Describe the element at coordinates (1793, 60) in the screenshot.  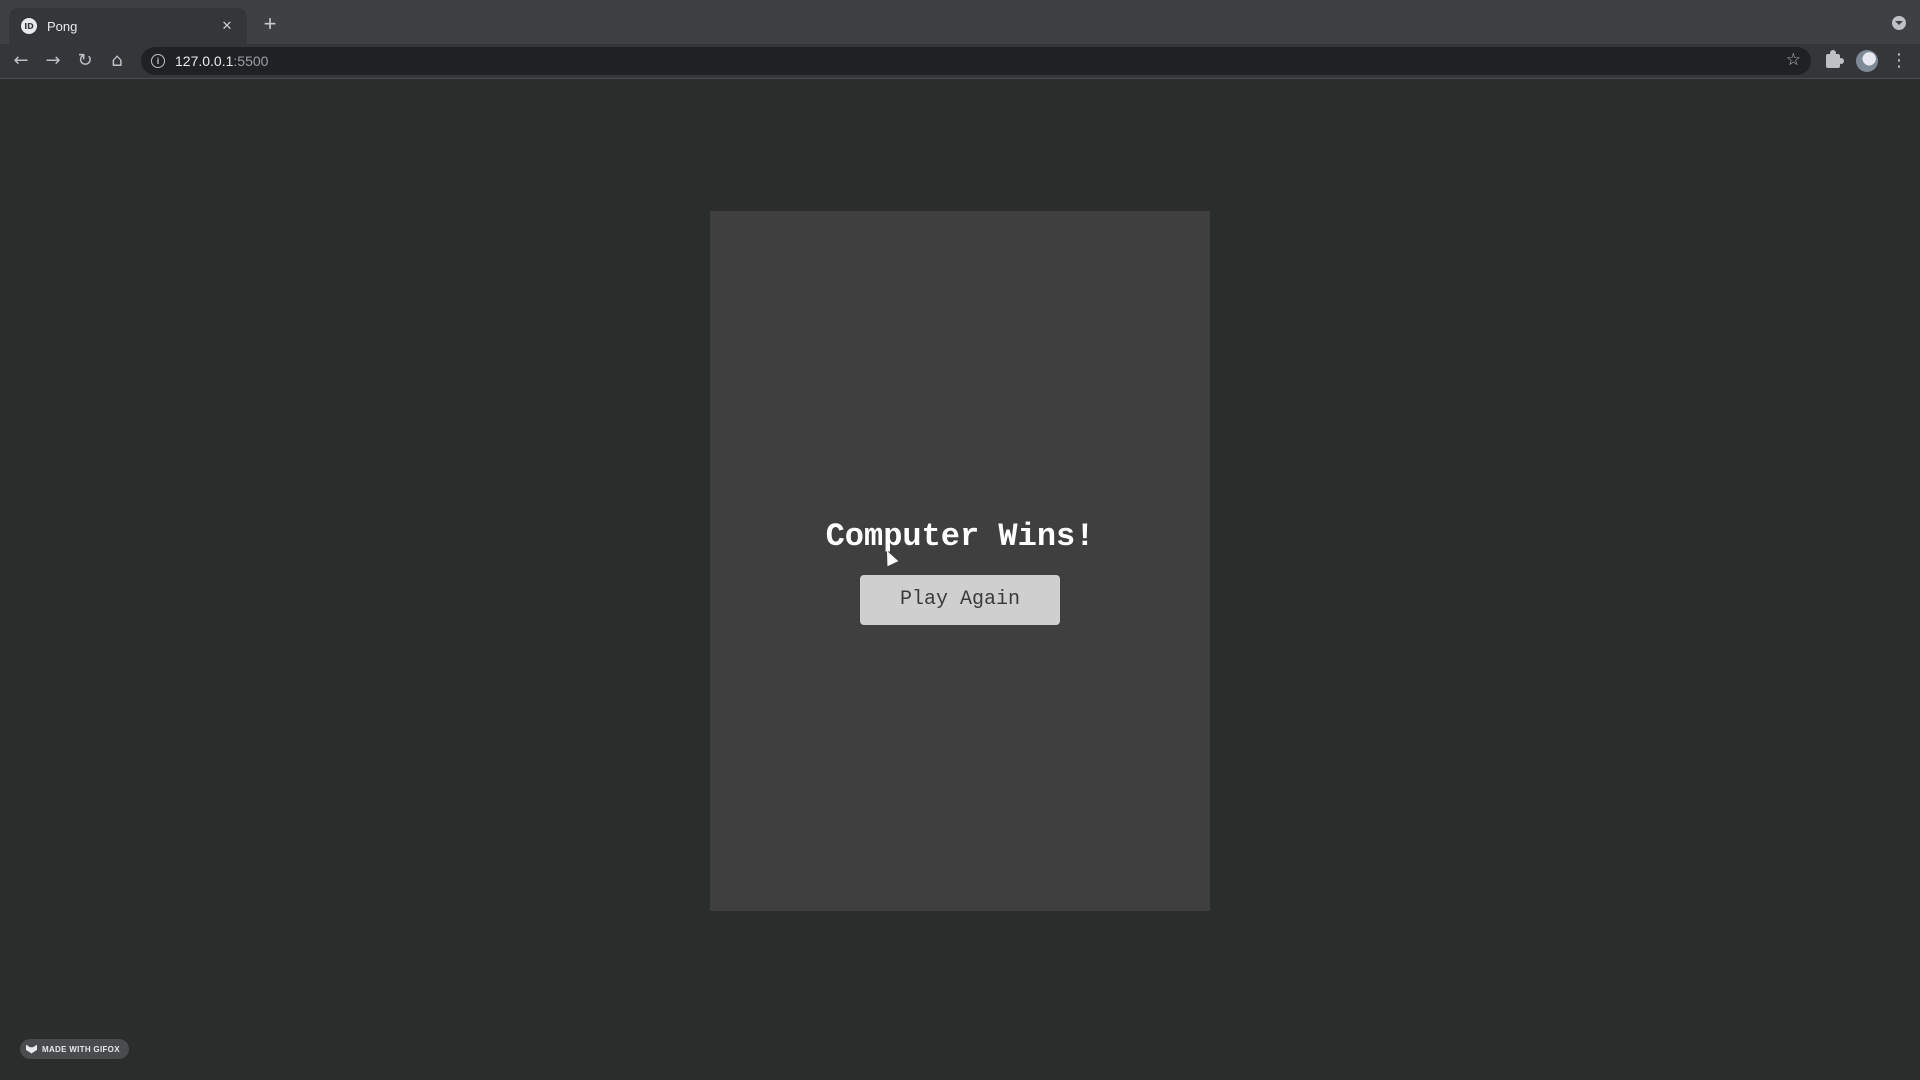
I see `bookmark-star-icon: ☆` at that location.